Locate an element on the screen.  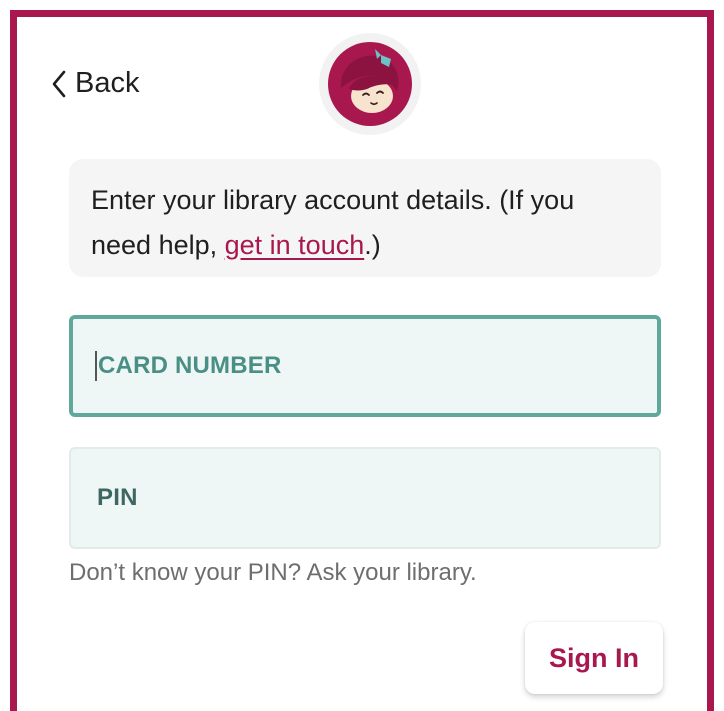
card-number-placeholder: CARD NUMBER is located at coordinates (190, 365).